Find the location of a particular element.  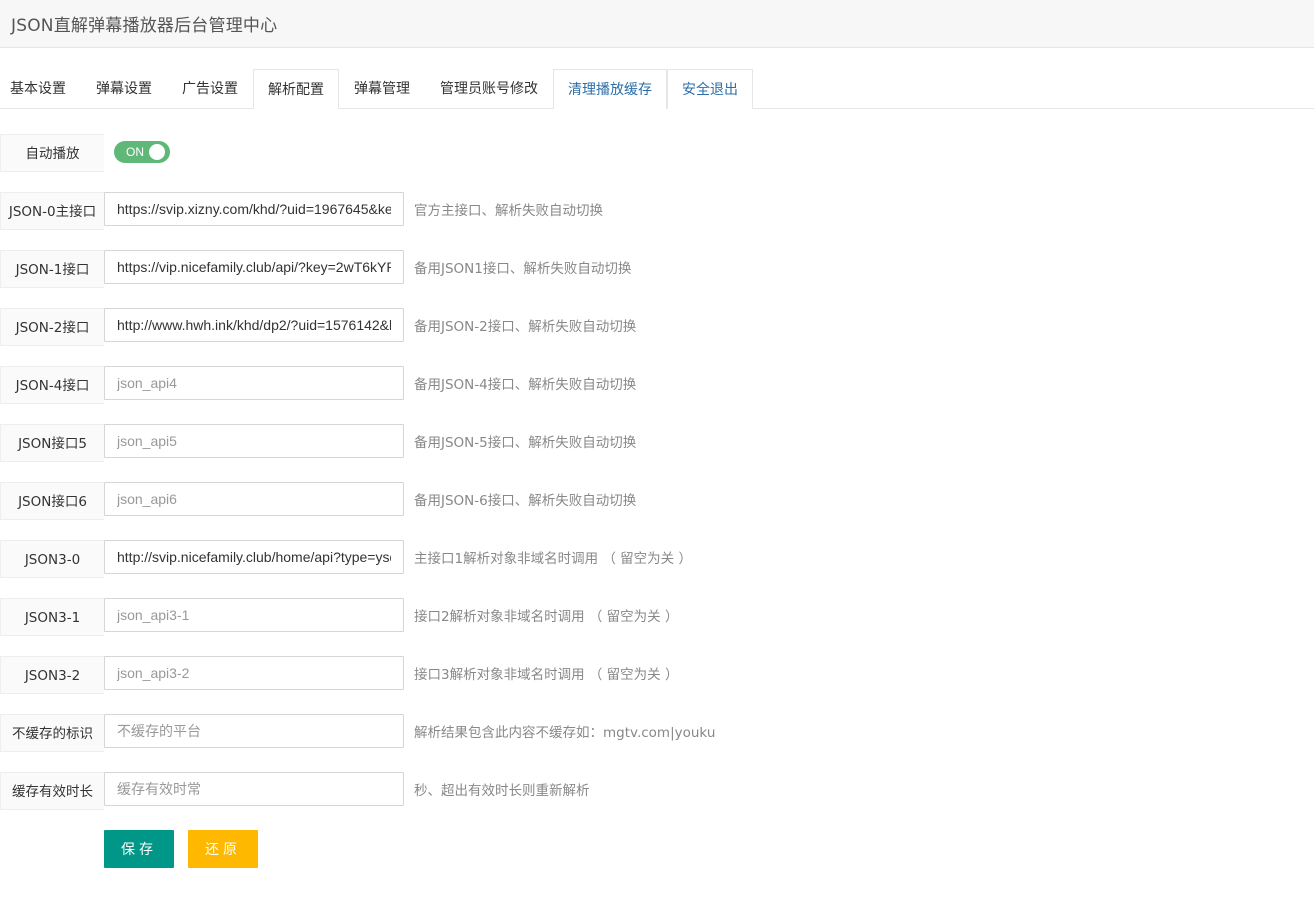

field-hint: 接口2解析对象非域名时调用 （ 留空为关 ） is located at coordinates (546, 617).